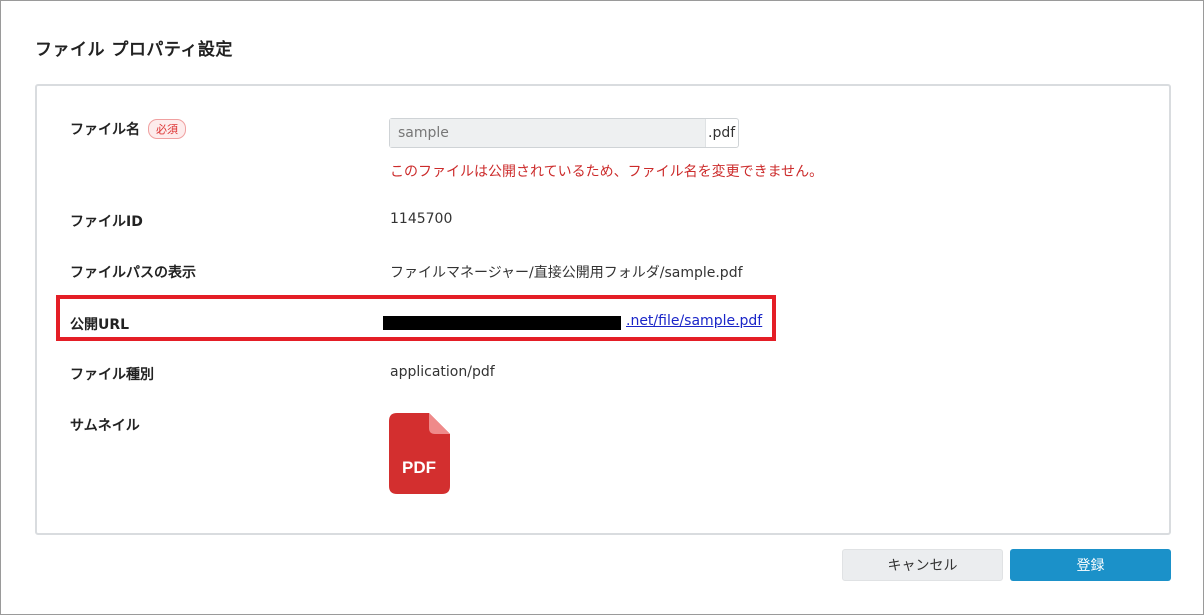  I want to click on dialog-title: ファイル プロパティ設定, so click(134, 50).